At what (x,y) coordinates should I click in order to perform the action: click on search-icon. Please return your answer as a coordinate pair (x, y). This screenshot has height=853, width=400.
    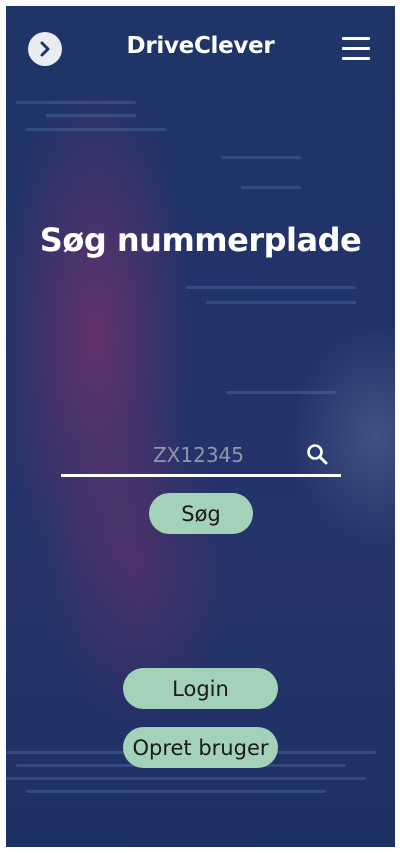
    Looking at the image, I should click on (317, 454).